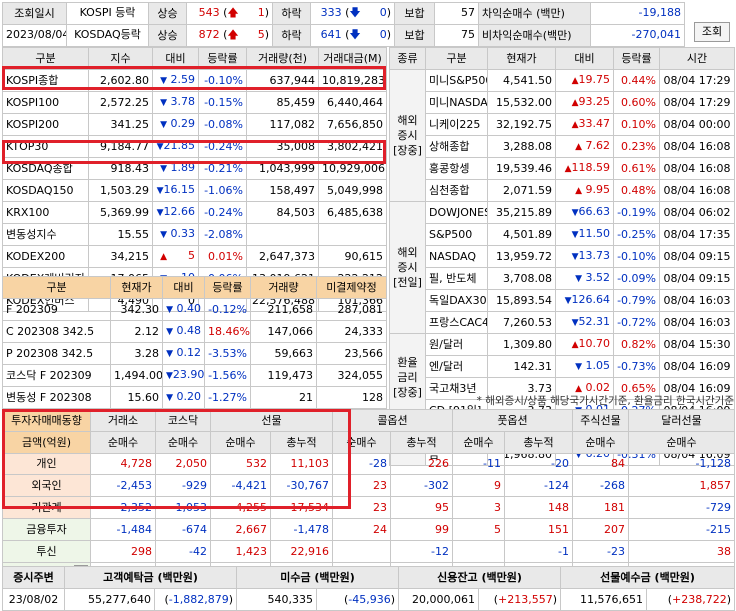  I want to click on investor-row: 투신 298 -42 1,423 22,916 -12 -1 -23 38, so click(368, 551).